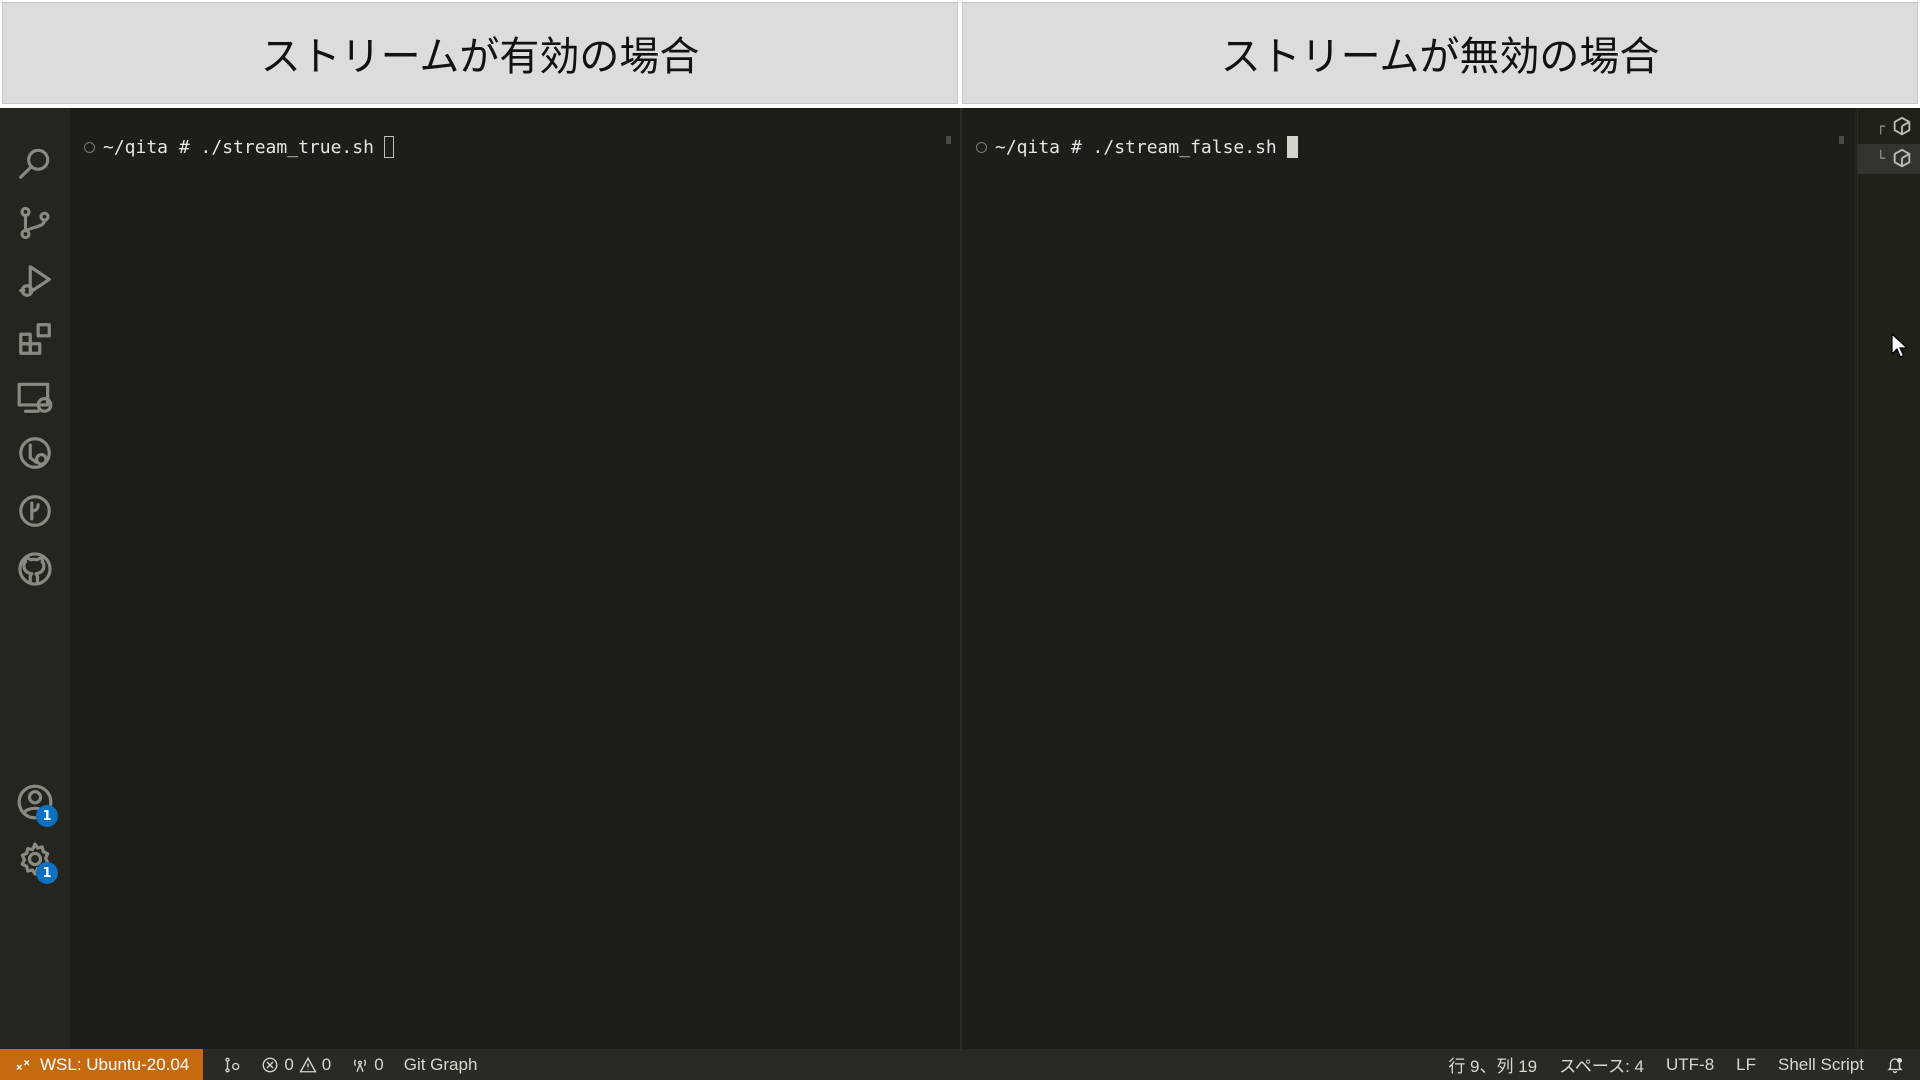  I want to click on errors-count: 0, so click(289, 1064).